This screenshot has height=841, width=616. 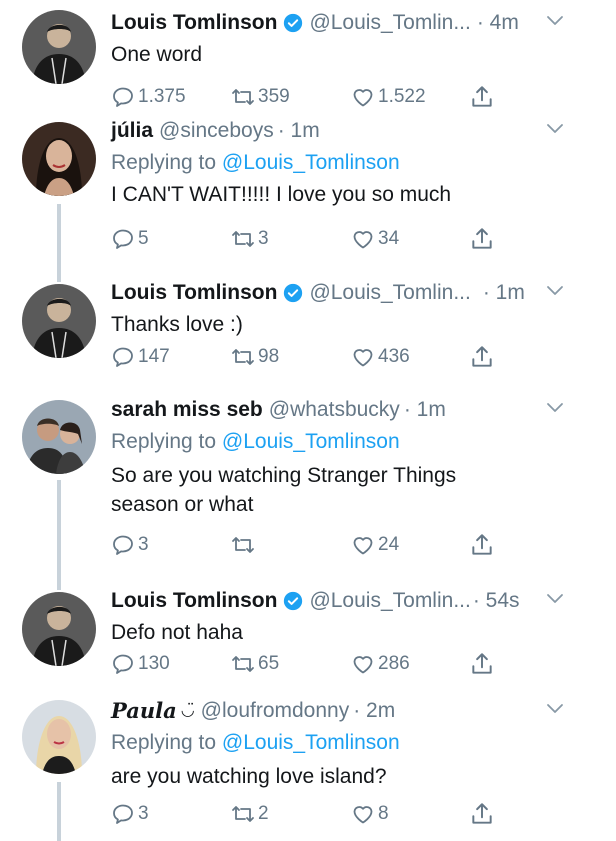 I want to click on tweet-actions: 3 2 8, so click(x=351, y=814).